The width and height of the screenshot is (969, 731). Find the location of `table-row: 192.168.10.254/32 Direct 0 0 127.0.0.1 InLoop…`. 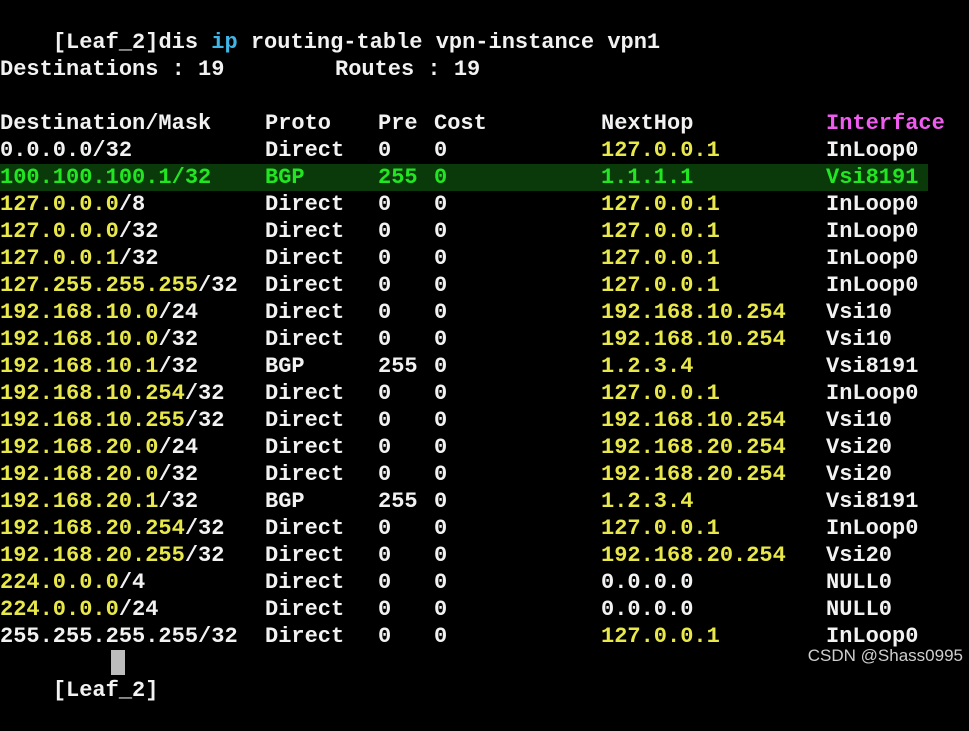

table-row: 192.168.10.254/32 Direct 0 0 127.0.0.1 InLoop… is located at coordinates (464, 393).